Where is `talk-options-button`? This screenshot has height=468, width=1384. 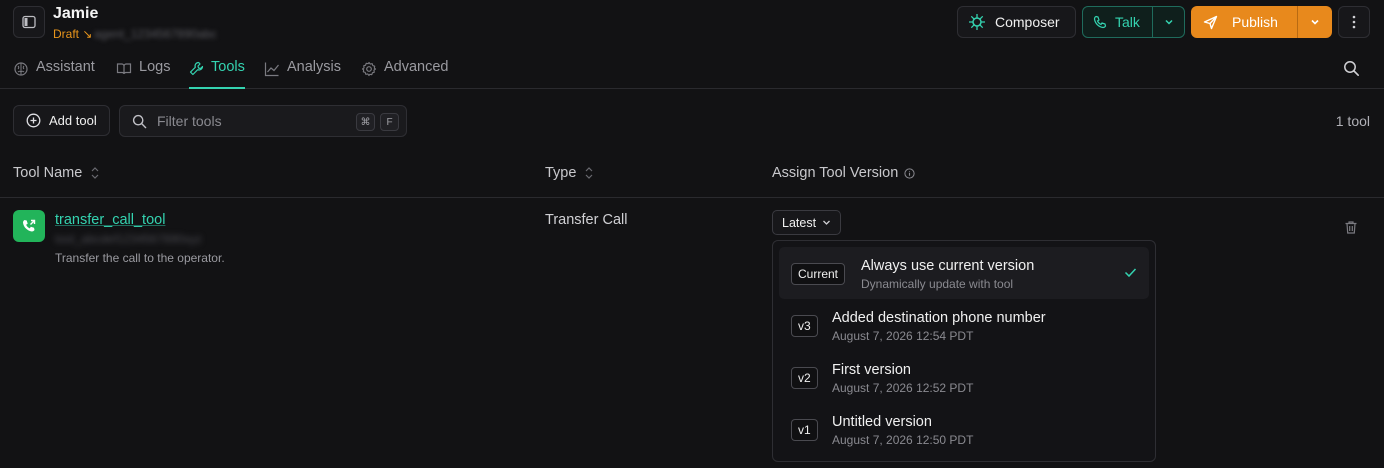
talk-options-button is located at coordinates (1168, 22).